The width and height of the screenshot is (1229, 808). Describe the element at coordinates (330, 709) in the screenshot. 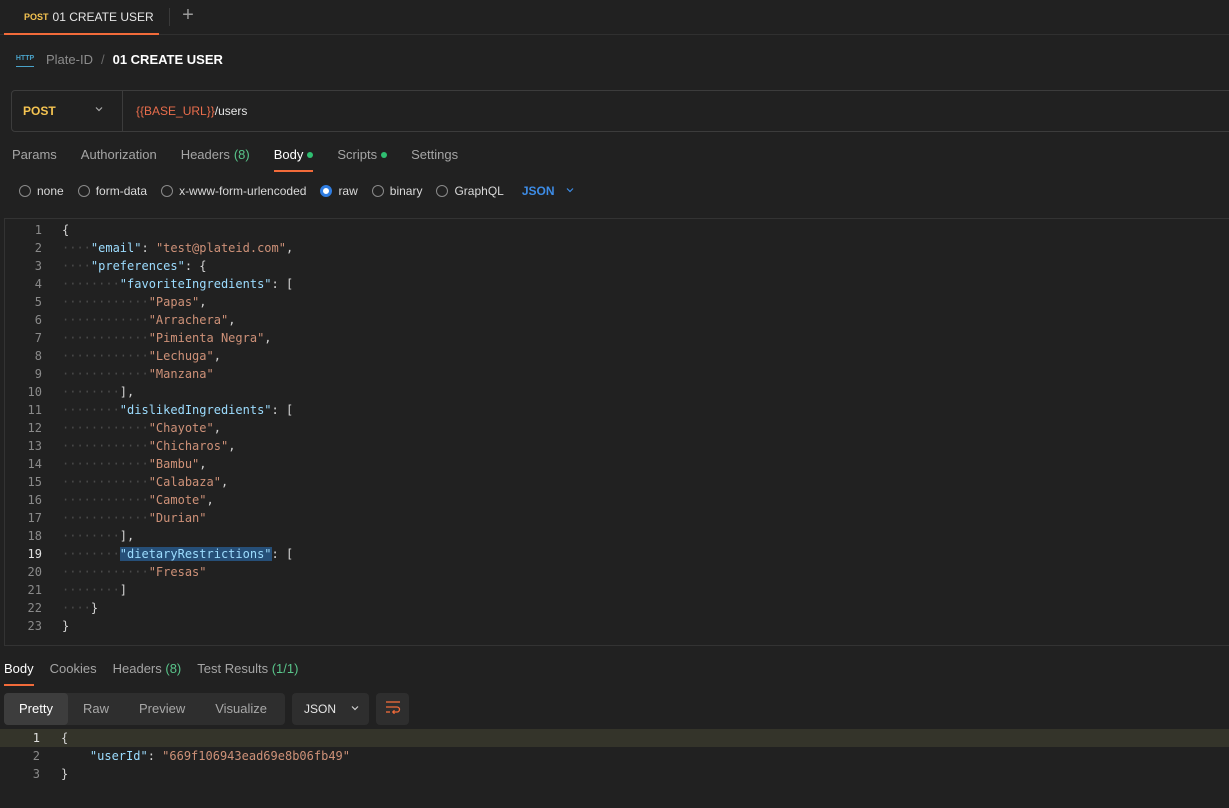

I see `response-format-select: JSON` at that location.